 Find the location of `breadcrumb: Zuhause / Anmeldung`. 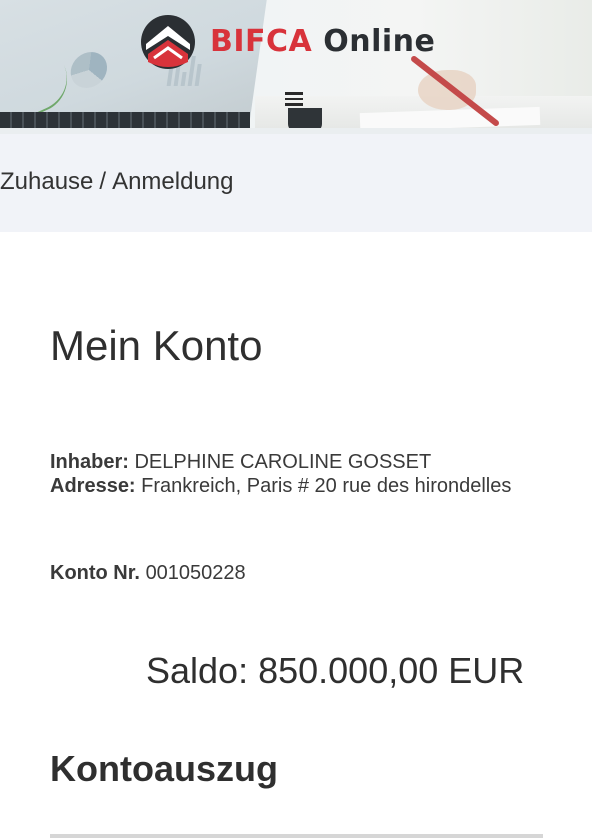

breadcrumb: Zuhause / Anmeldung is located at coordinates (117, 182).